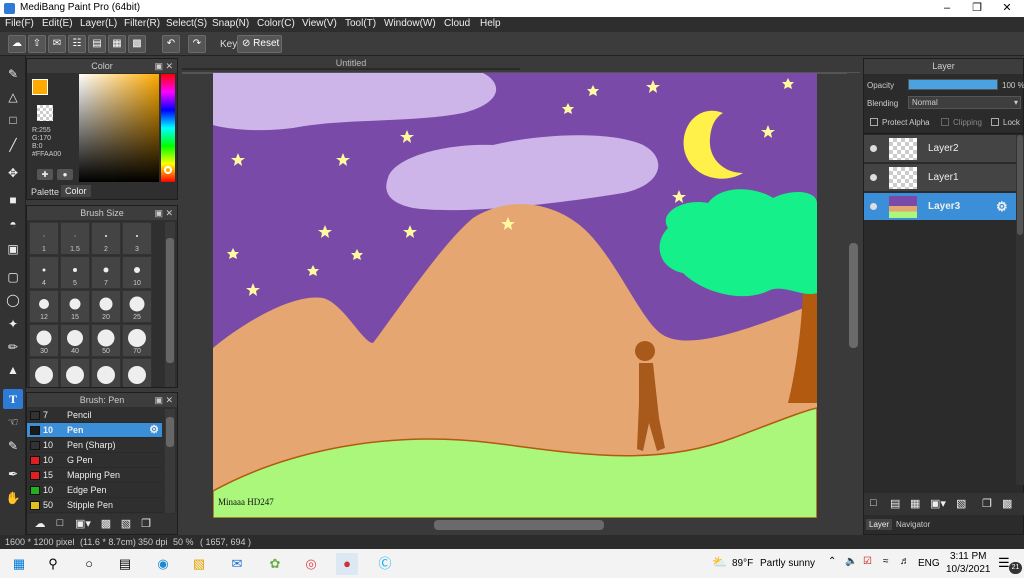 Image resolution: width=1024 pixels, height=578 pixels. Describe the element at coordinates (13, 224) in the screenshot. I see `bucket-tool-icon: ◓` at that location.